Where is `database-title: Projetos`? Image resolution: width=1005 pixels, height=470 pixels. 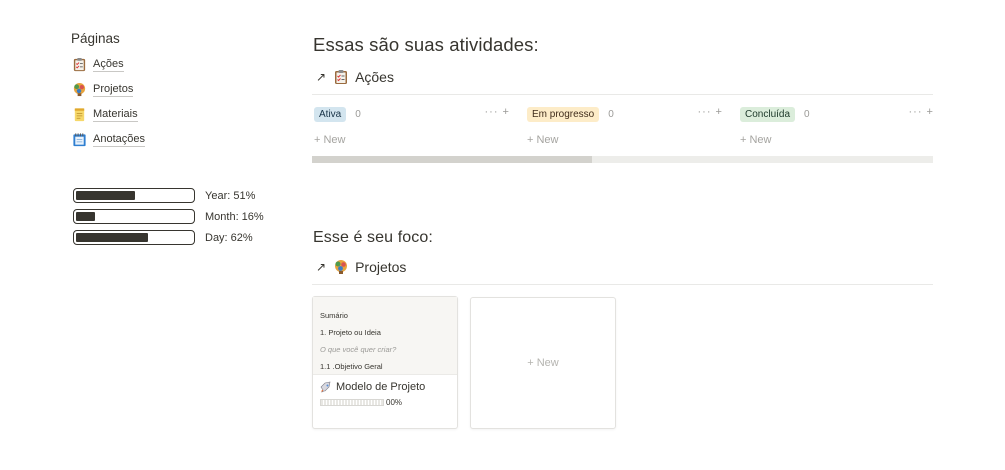 database-title: Projetos is located at coordinates (381, 267).